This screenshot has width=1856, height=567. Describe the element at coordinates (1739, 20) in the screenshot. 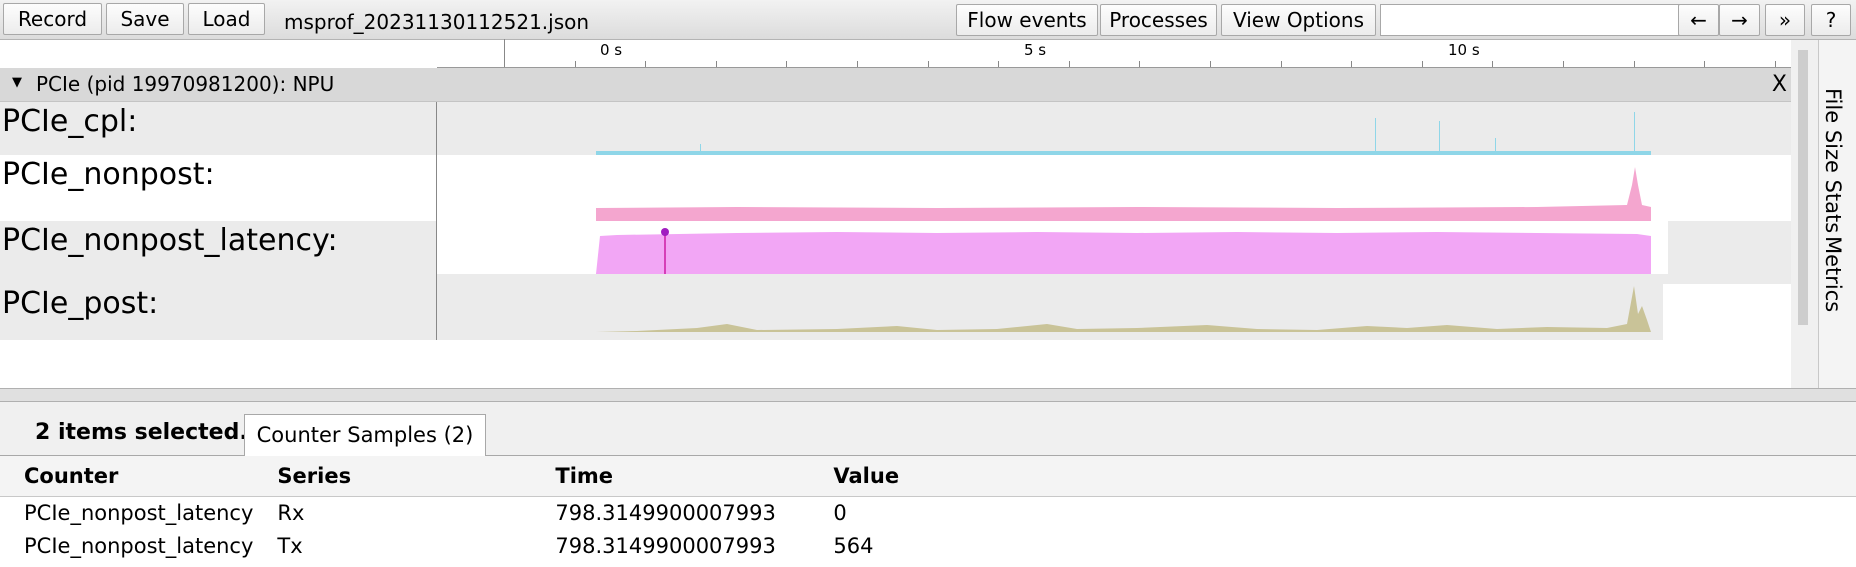

I see `next-arrow-button: →` at that location.